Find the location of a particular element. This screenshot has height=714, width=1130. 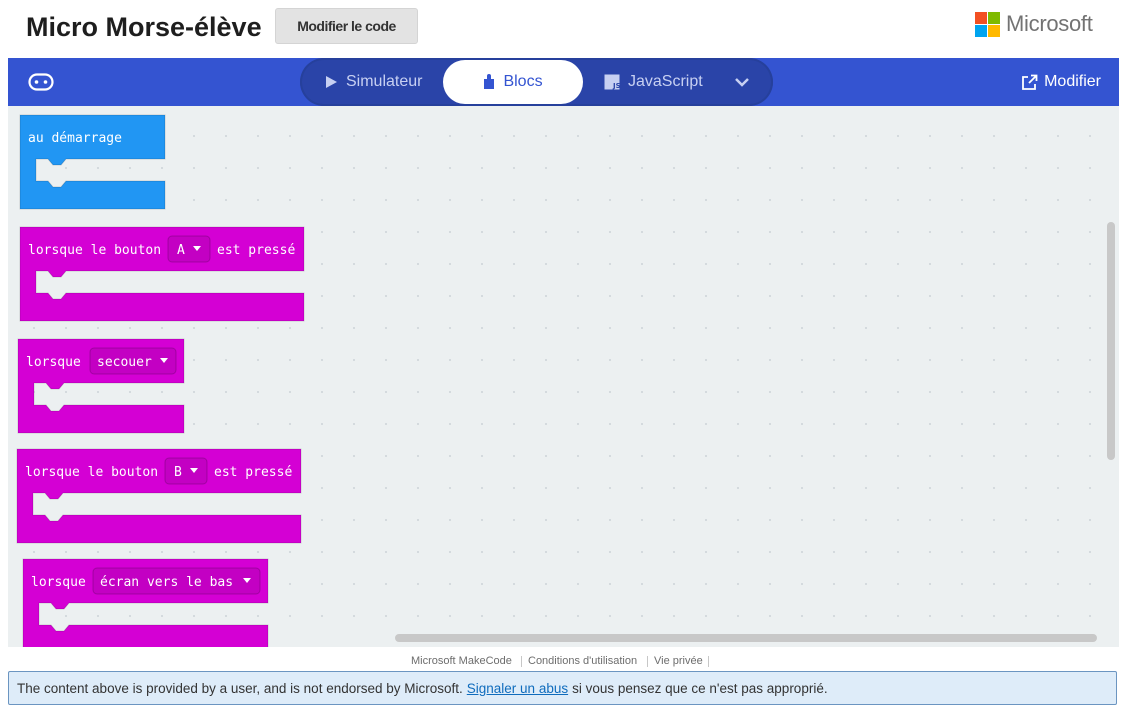

modify-button: Modifier is located at coordinates (1061, 82).